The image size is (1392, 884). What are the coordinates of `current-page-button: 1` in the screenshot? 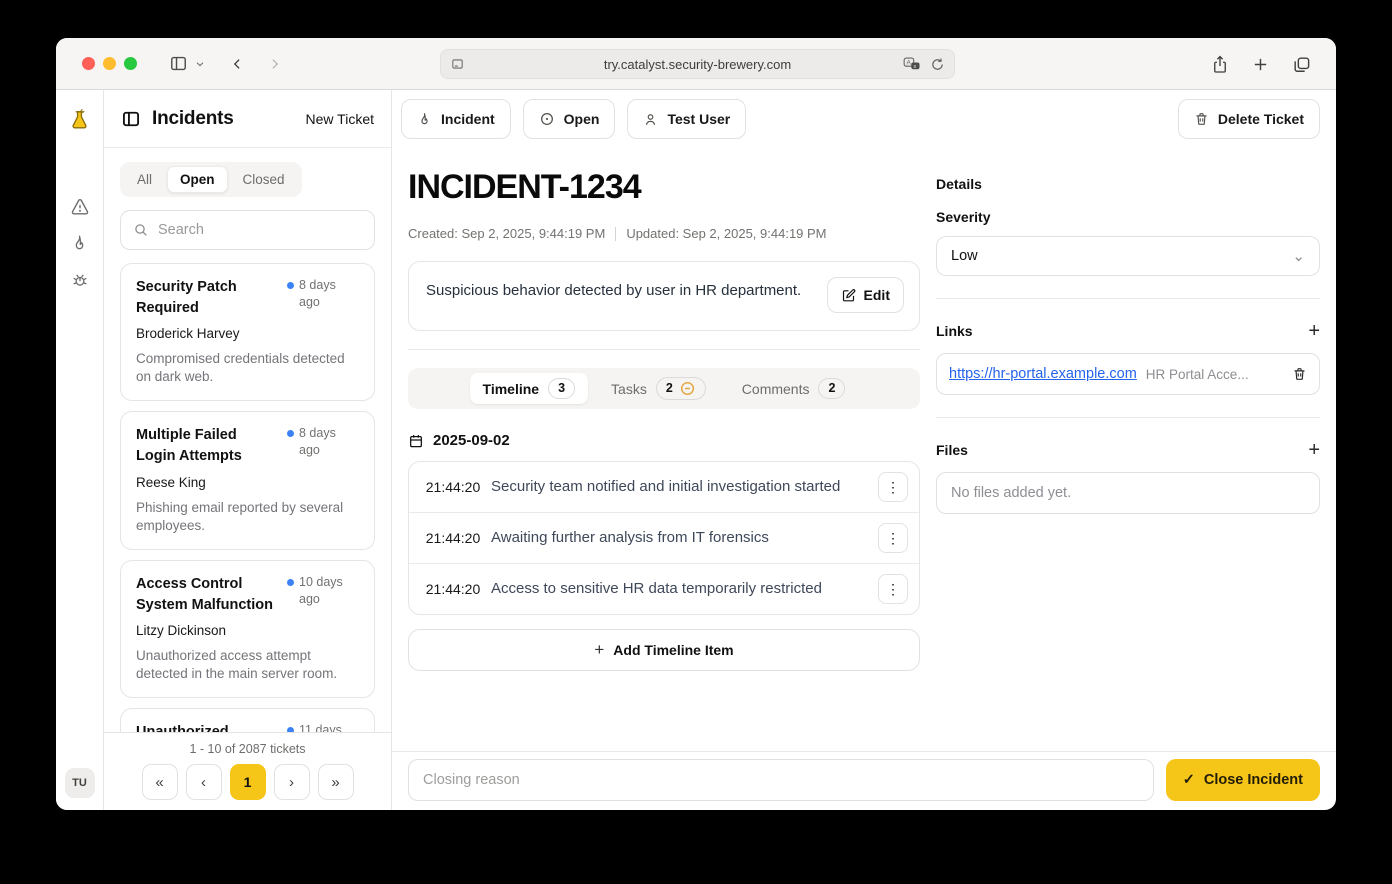 It's located at (247, 782).